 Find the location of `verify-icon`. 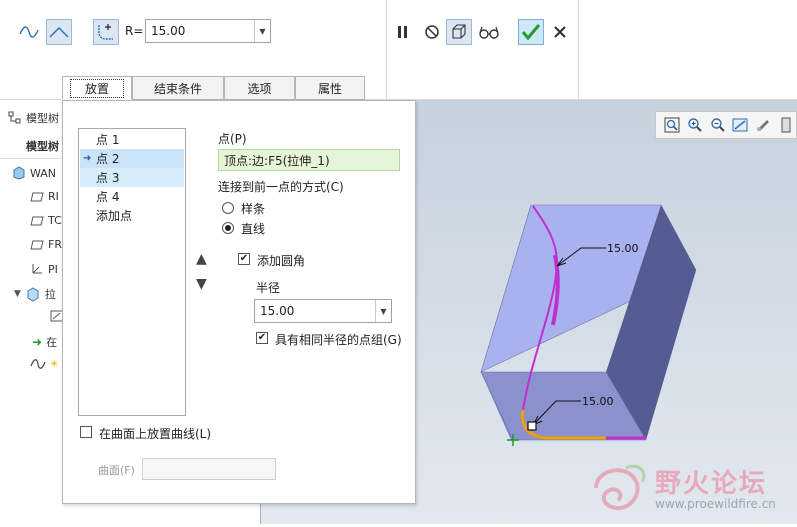

verify-icon is located at coordinates (459, 32).